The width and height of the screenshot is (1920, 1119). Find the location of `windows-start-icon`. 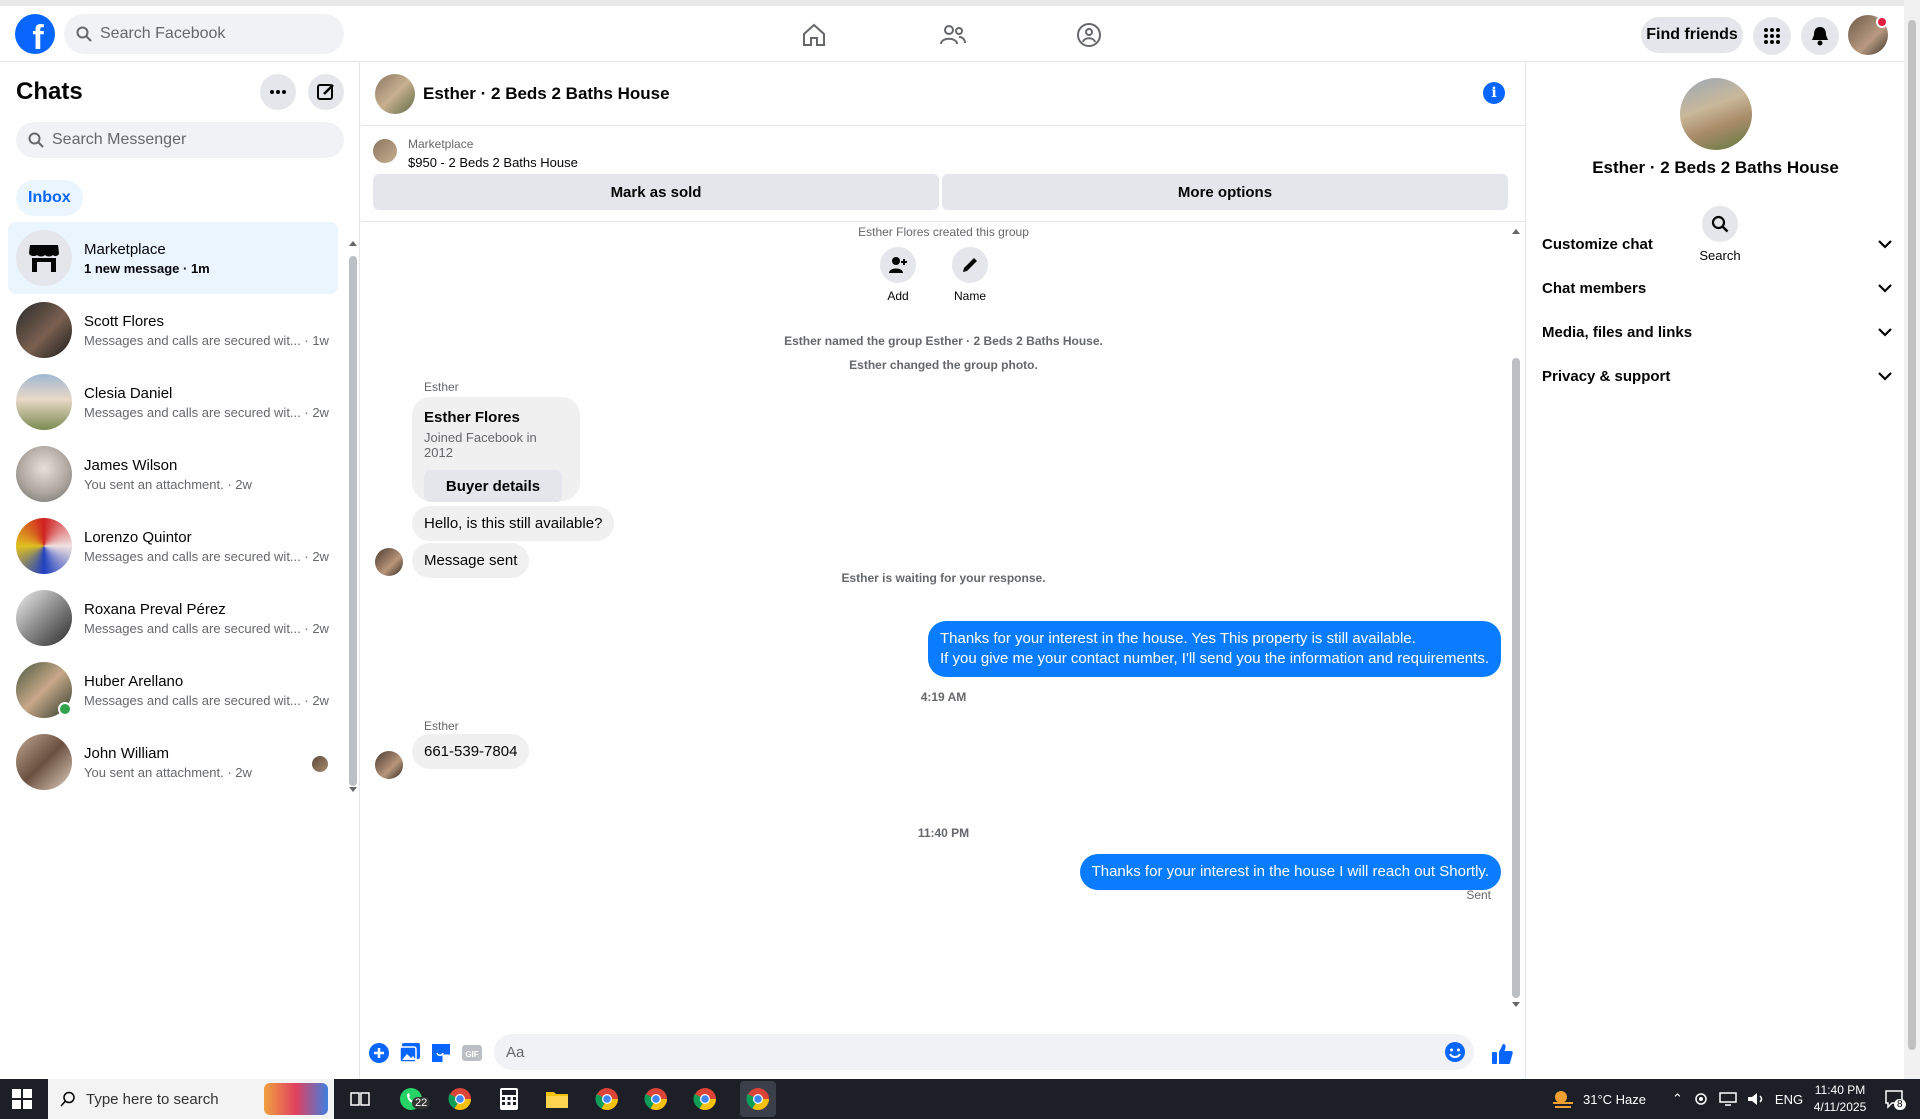

windows-start-icon is located at coordinates (22, 1099).